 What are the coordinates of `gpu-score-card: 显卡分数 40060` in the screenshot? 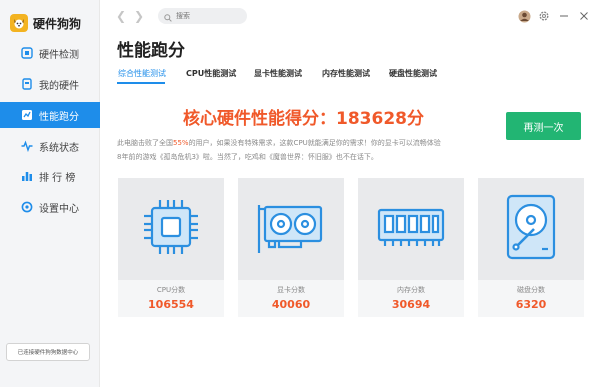 It's located at (291, 247).